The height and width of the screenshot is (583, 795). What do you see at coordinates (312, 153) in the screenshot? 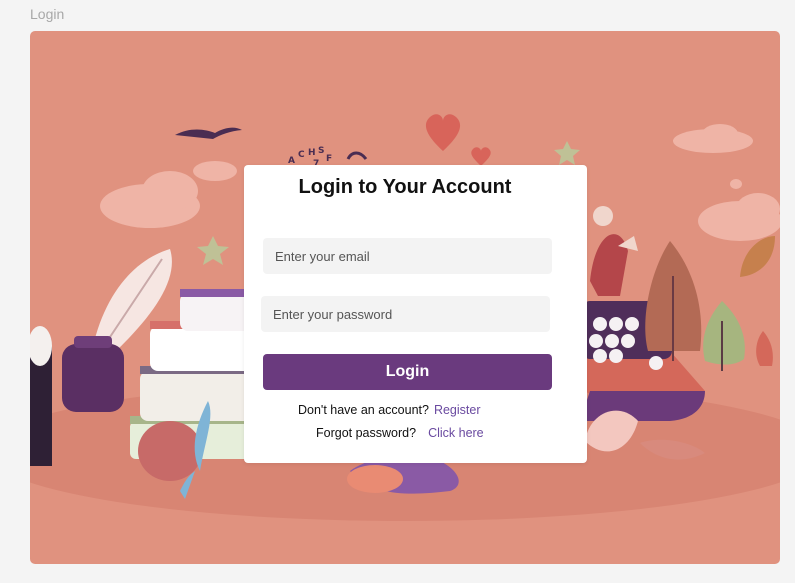
I see `svg-text: H` at bounding box center [312, 153].